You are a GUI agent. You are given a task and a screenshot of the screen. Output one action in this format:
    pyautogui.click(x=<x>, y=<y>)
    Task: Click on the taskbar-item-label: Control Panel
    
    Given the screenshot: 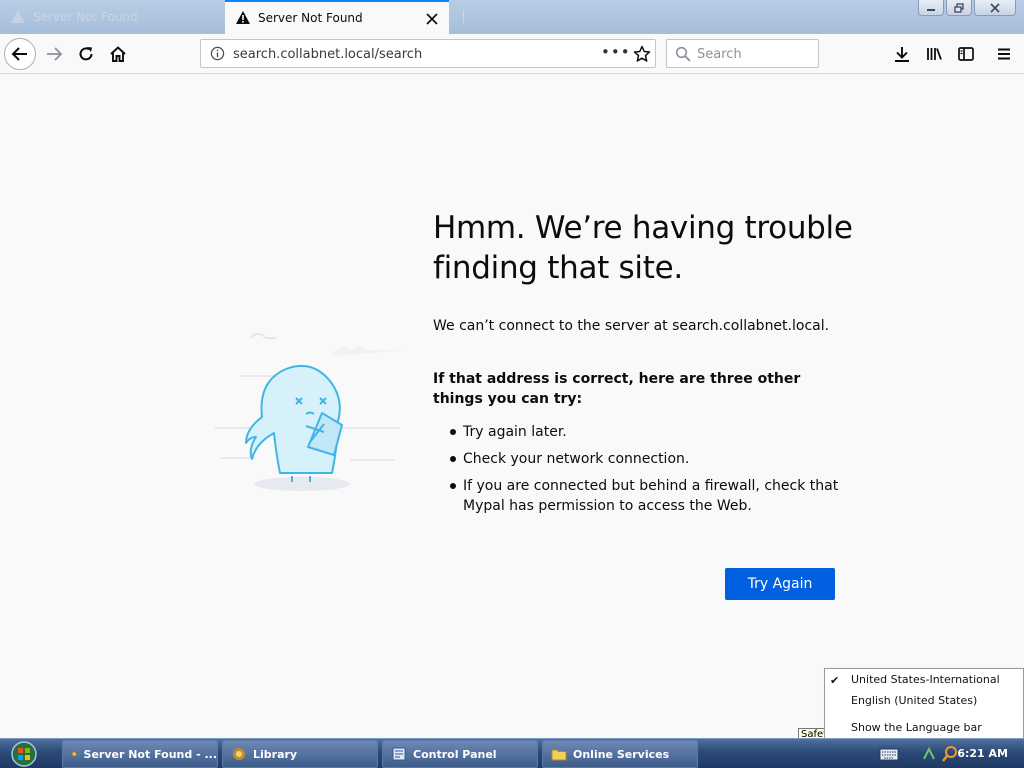 What is the action you would take?
    pyautogui.click(x=455, y=754)
    